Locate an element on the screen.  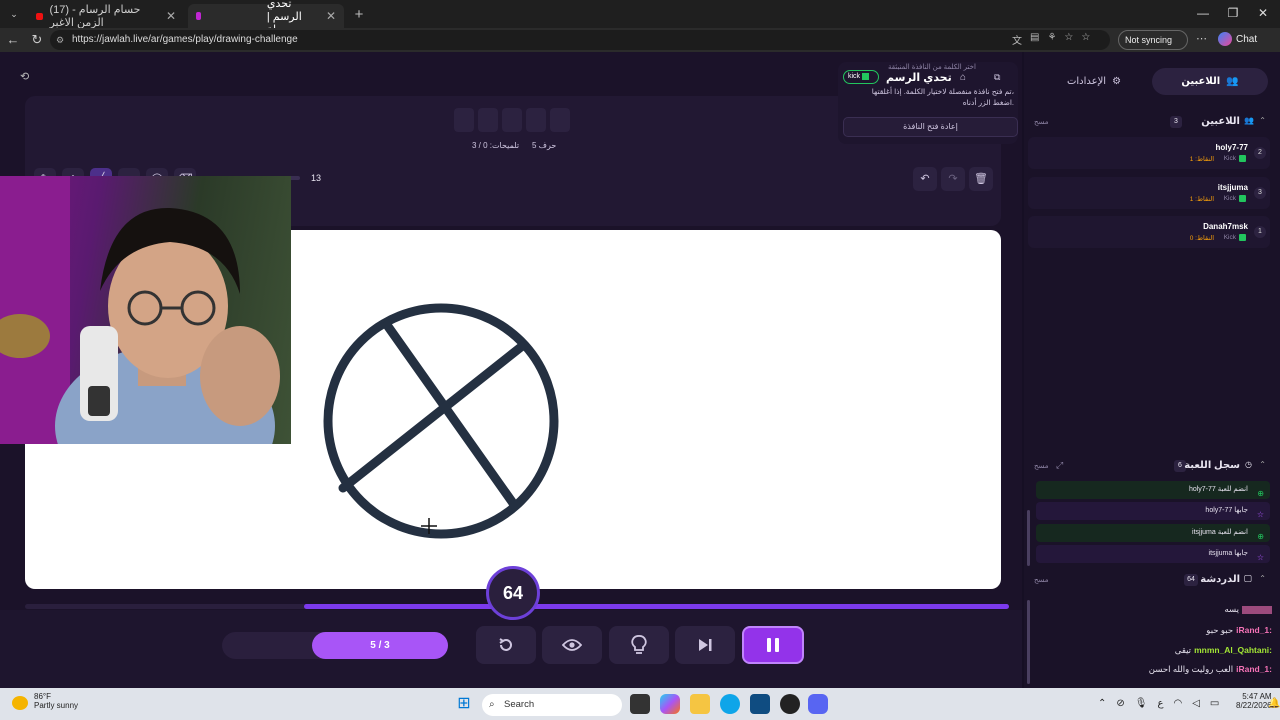
chat-username is located at coordinates (1257, 609).